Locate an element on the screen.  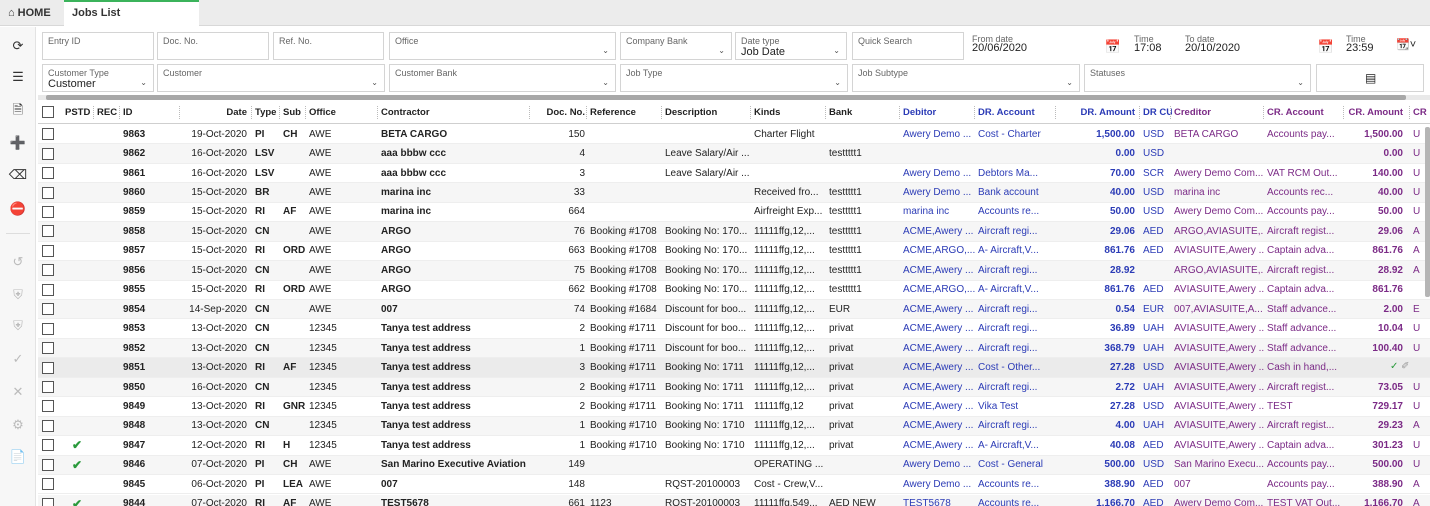
column-header: Bank is located at coordinates (864, 112).